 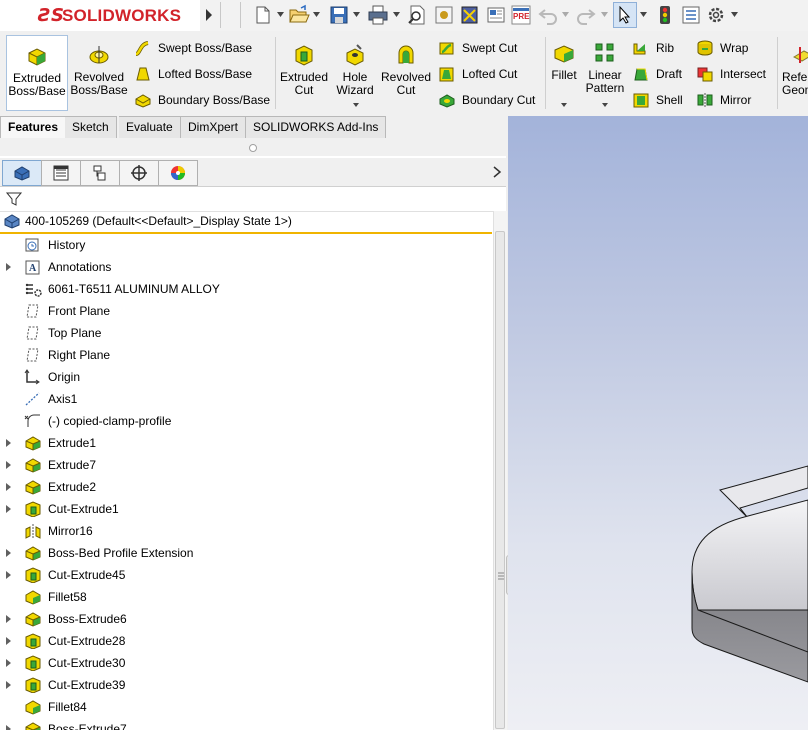 What do you see at coordinates (246, 311) in the screenshot?
I see `tree-item: Front Plane` at bounding box center [246, 311].